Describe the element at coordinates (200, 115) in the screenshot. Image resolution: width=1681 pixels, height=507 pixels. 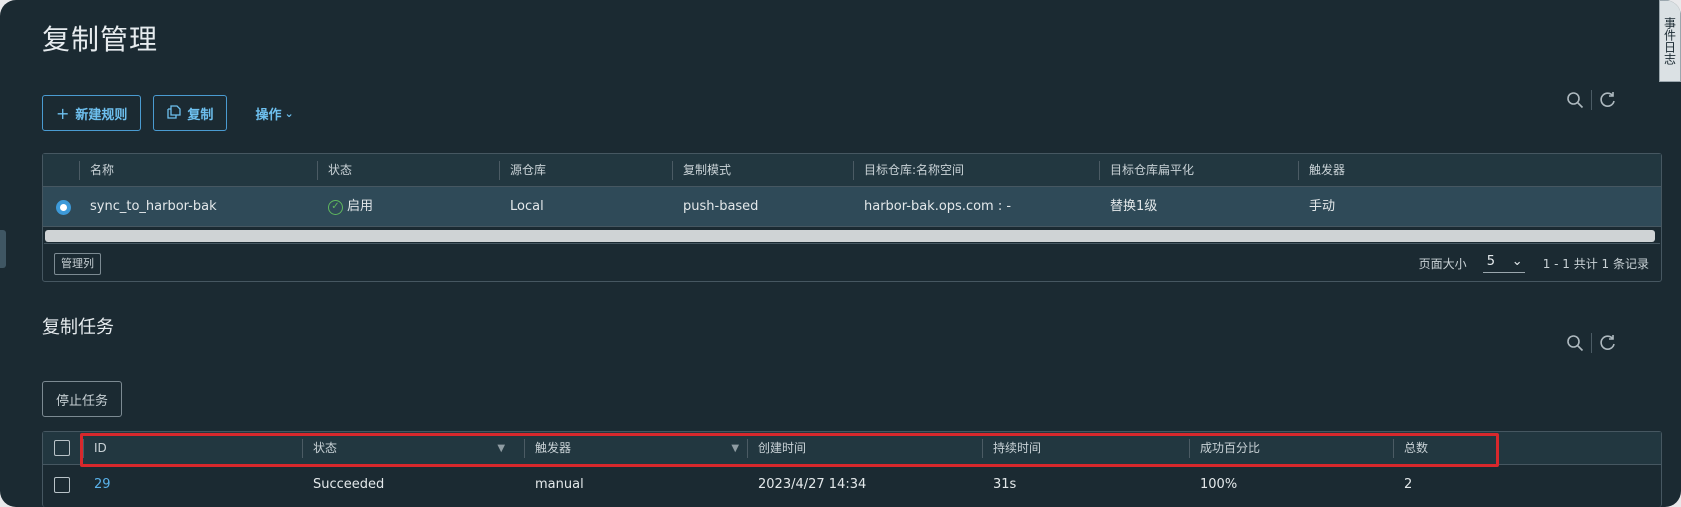
I see `copy-label: 复制` at that location.